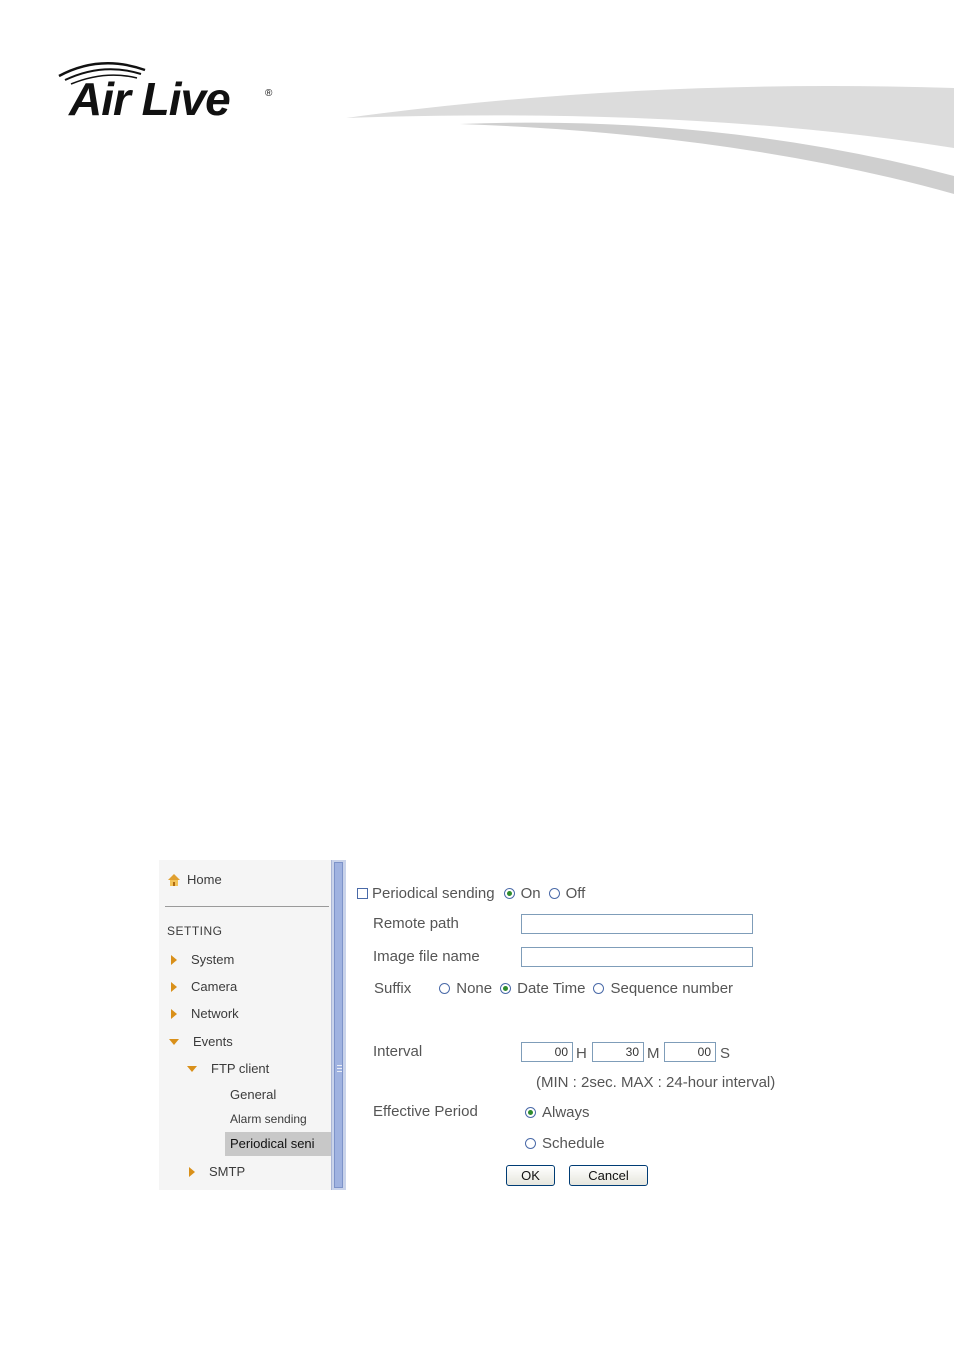 The width and height of the screenshot is (954, 1350). I want to click on always-option: Always, so click(557, 1112).